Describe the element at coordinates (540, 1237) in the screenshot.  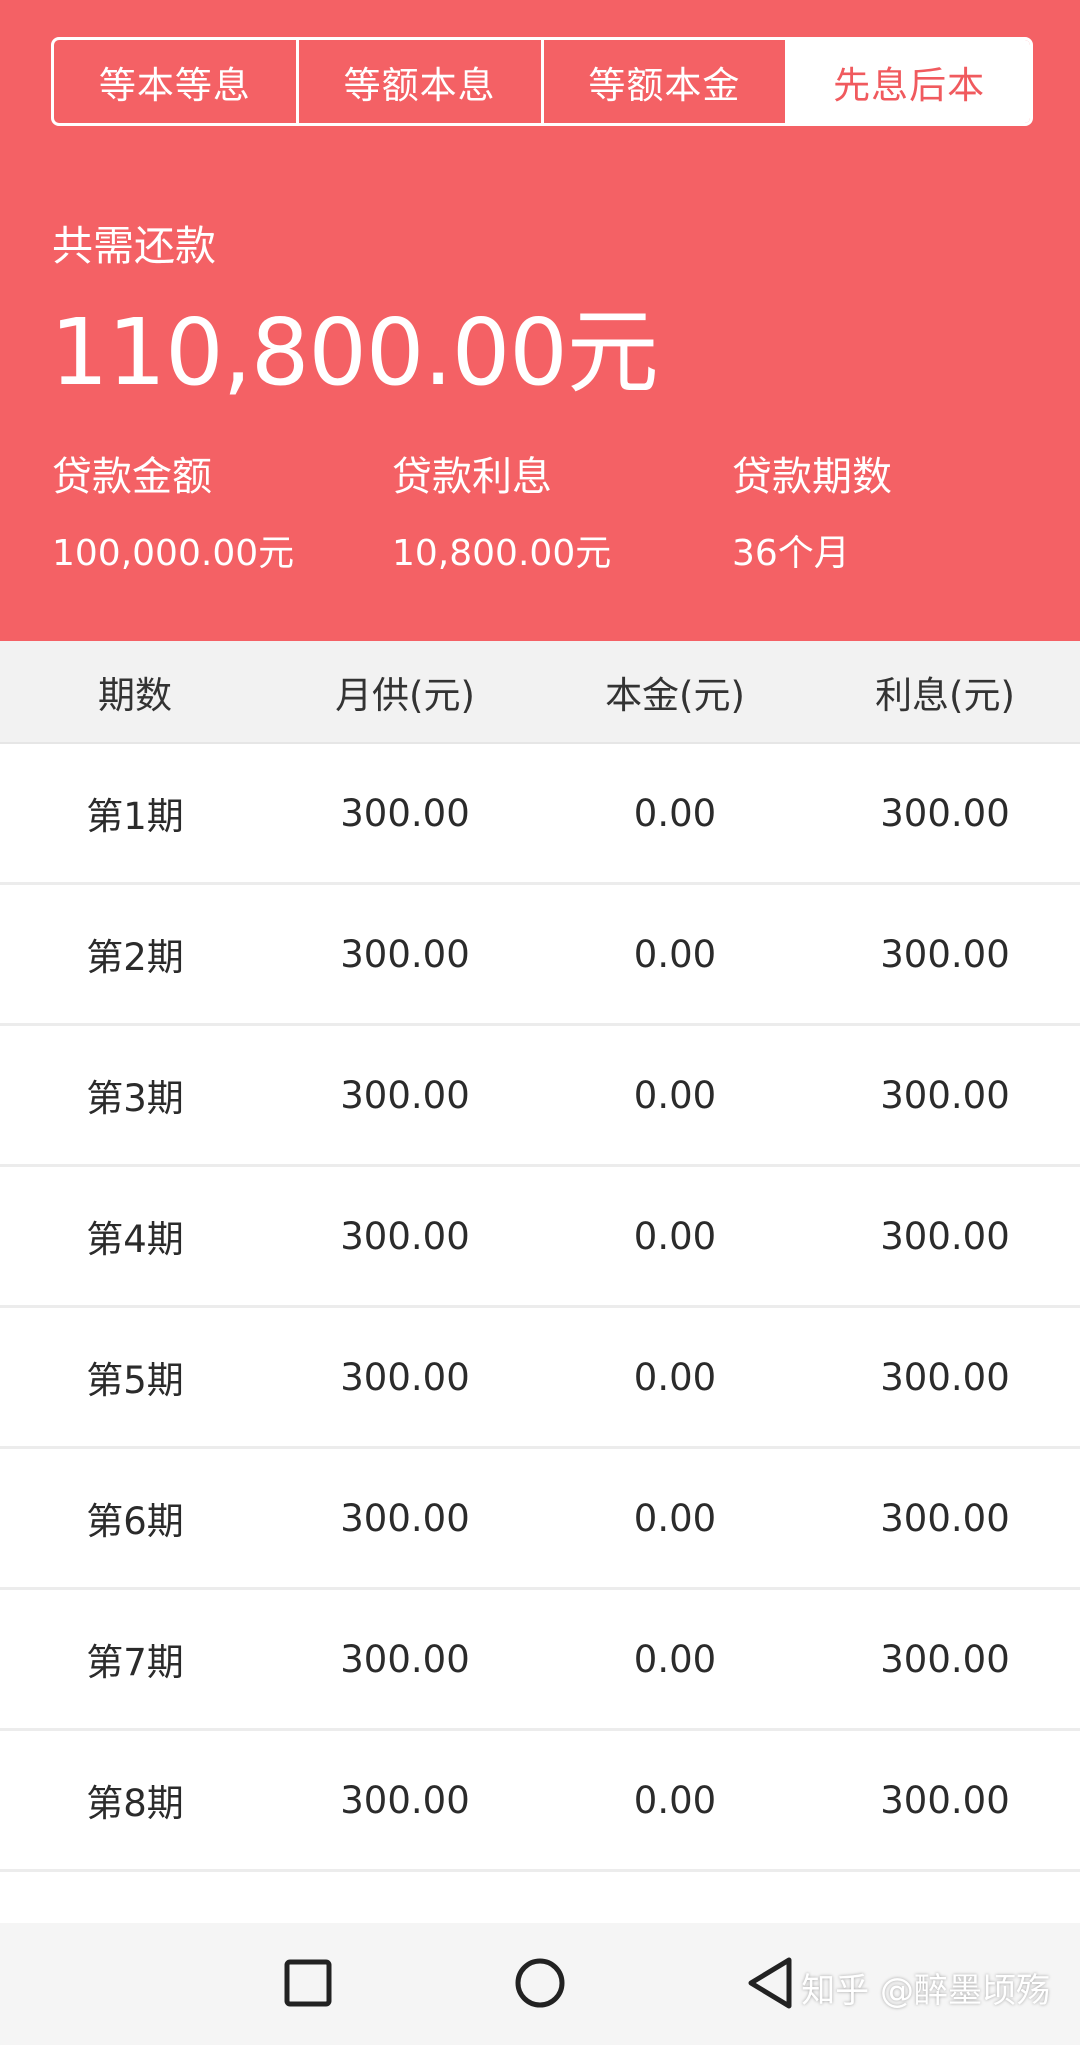
I see `table-row: 第4期 300.00 0.00 300.00` at that location.